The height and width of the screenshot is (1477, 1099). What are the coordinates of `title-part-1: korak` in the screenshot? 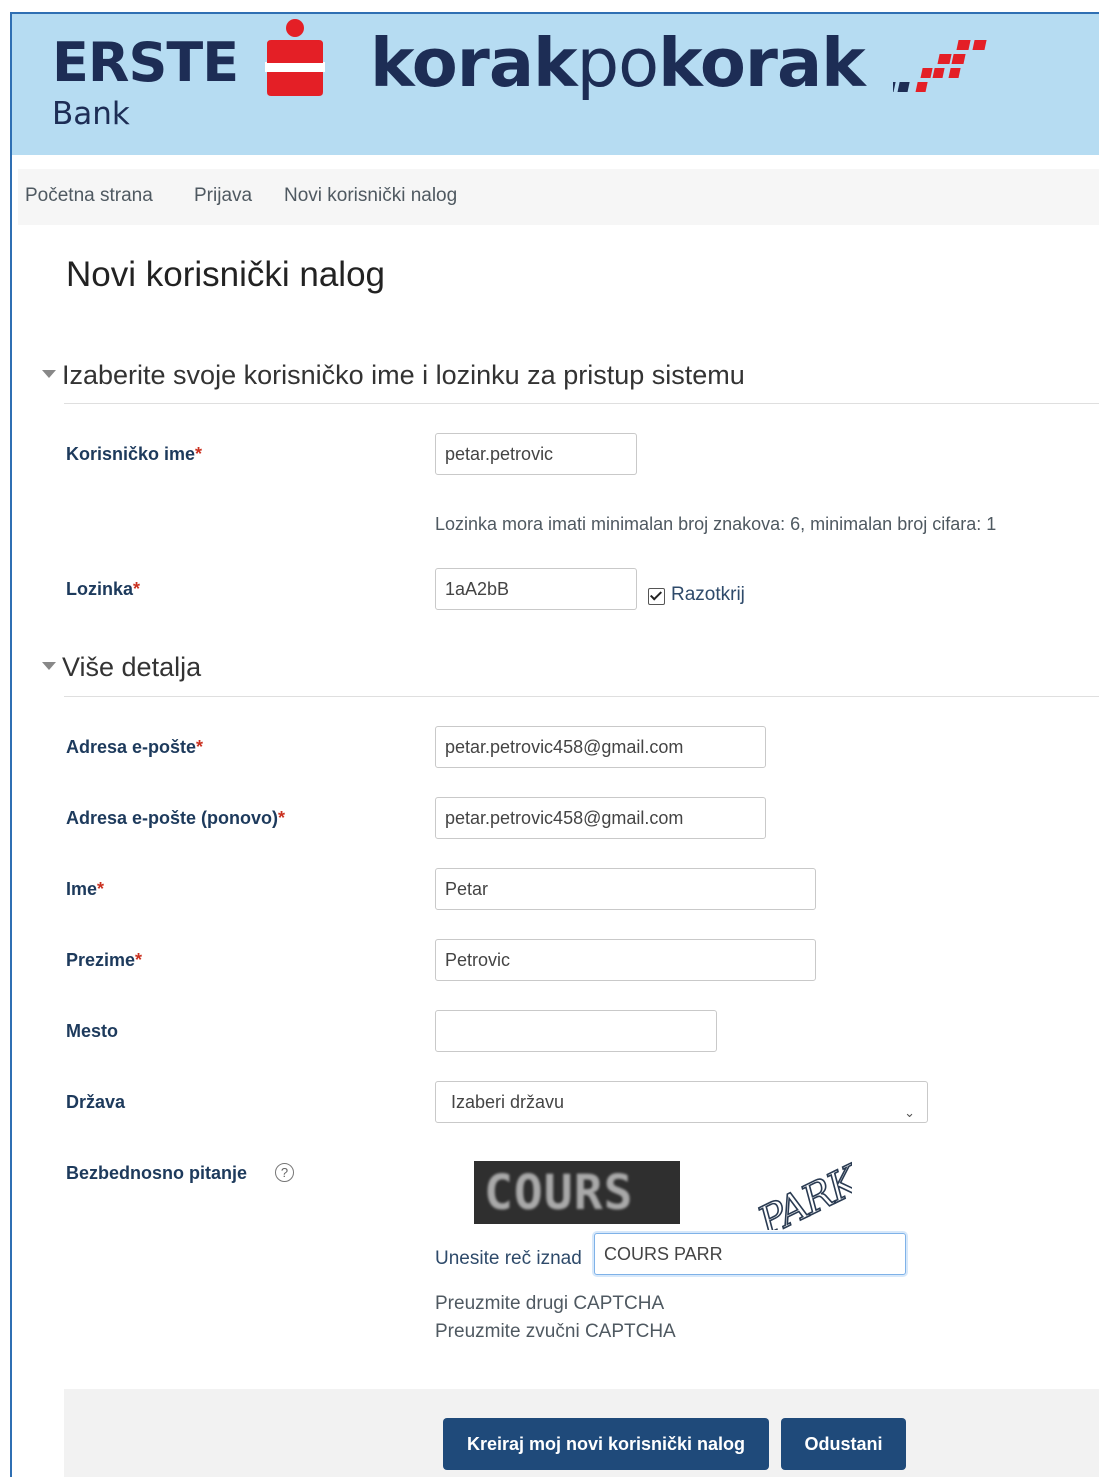 It's located at (474, 63).